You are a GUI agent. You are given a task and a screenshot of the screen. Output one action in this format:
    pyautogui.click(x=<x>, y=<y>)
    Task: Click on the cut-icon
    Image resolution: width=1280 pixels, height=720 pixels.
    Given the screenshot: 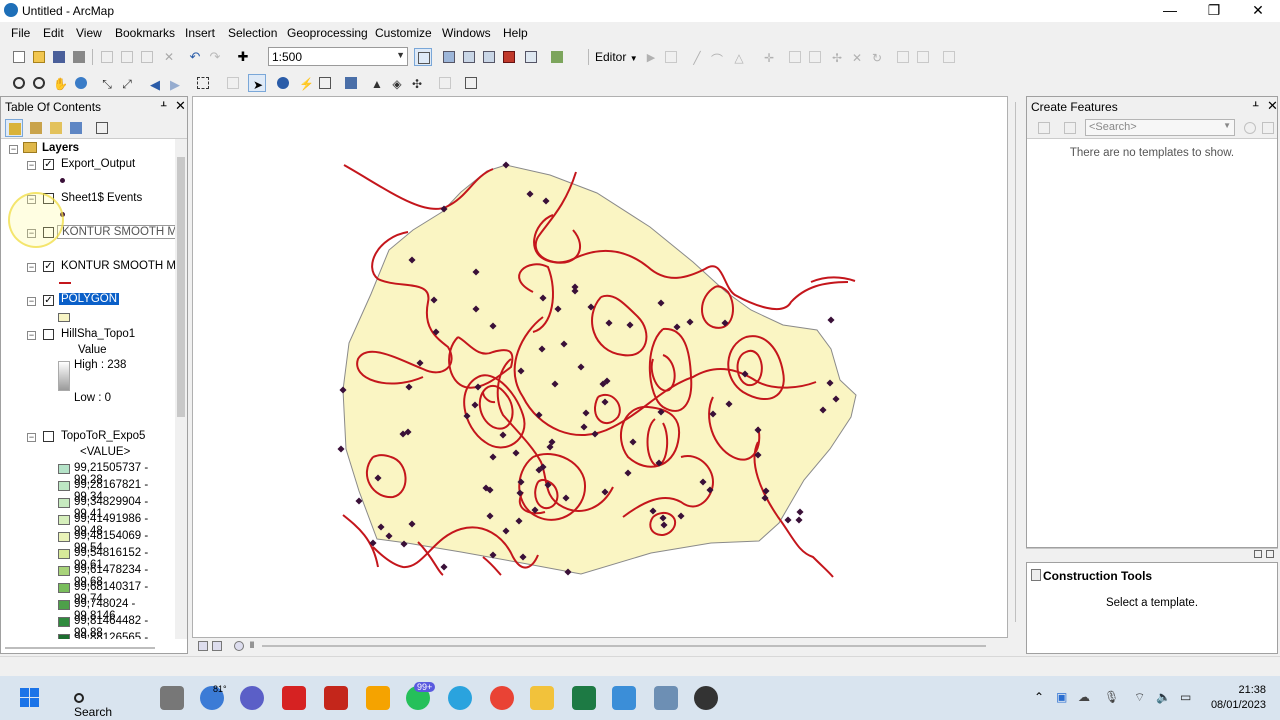 What is the action you would take?
    pyautogui.click(x=107, y=57)
    